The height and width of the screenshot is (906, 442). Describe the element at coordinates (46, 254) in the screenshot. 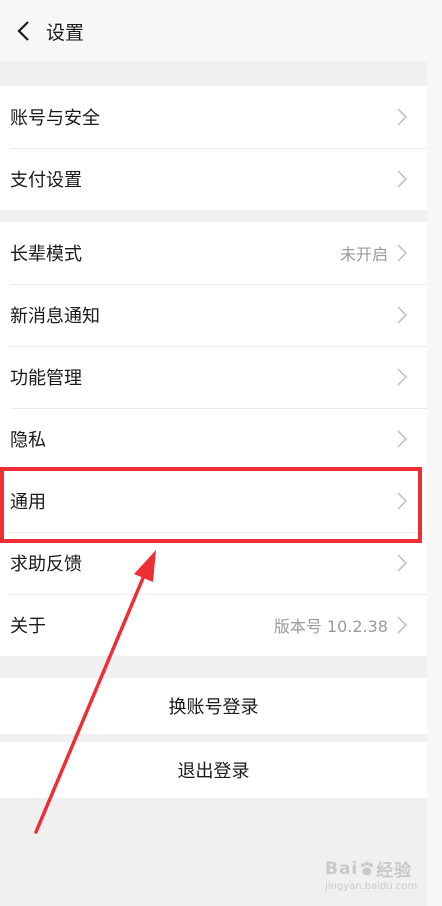

I see `settings-item-label: 长辈模式` at that location.